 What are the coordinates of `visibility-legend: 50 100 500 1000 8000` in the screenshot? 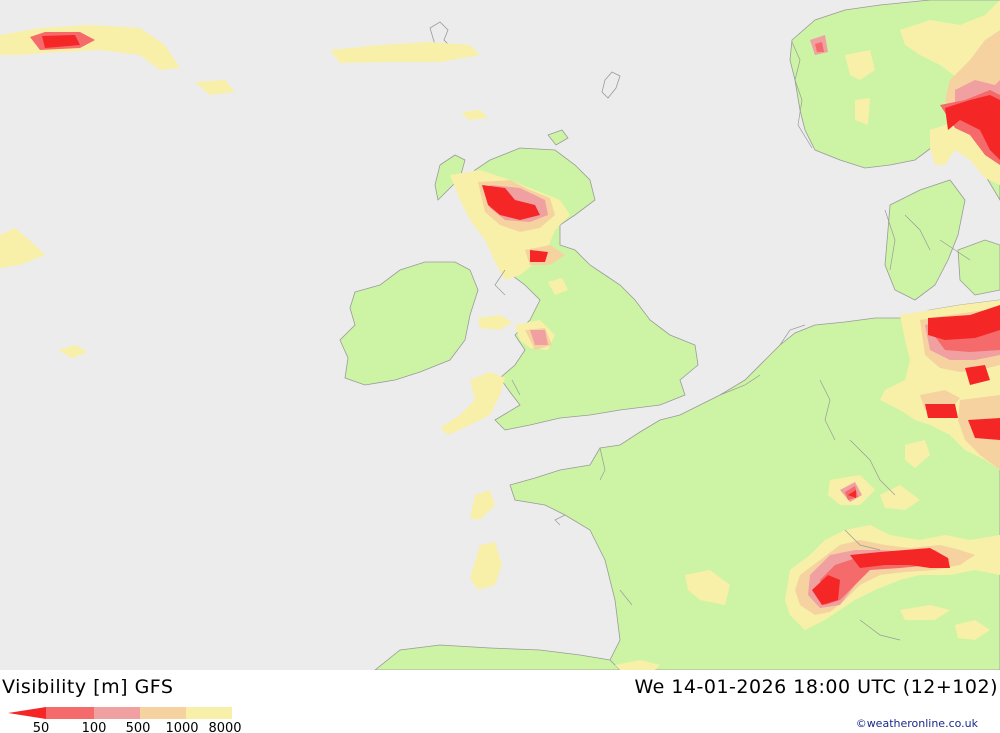 It's located at (125, 720).